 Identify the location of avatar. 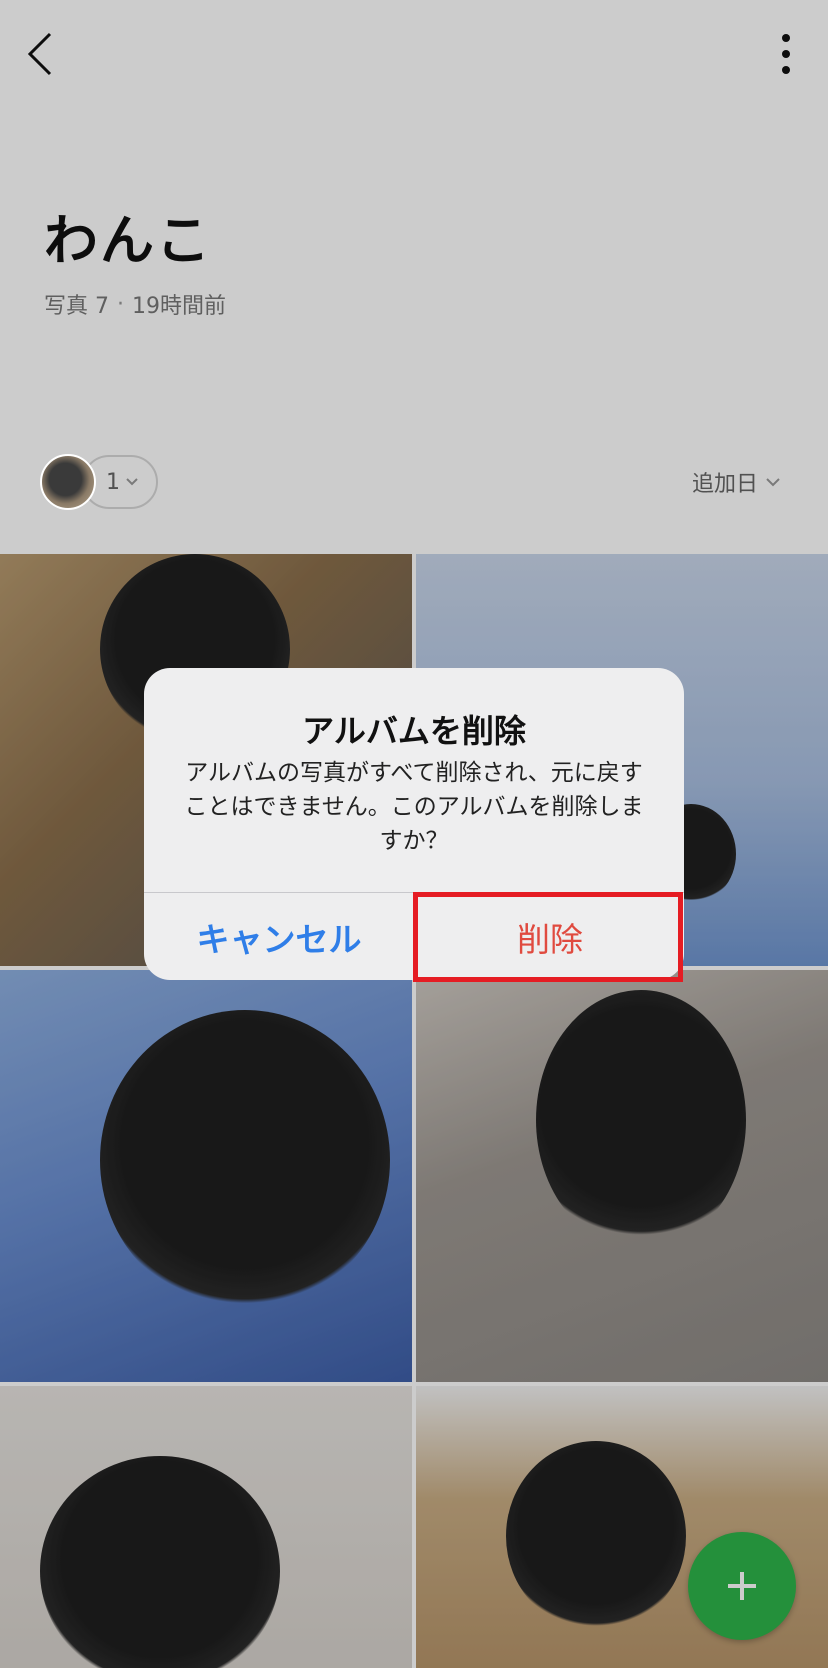
(68, 482).